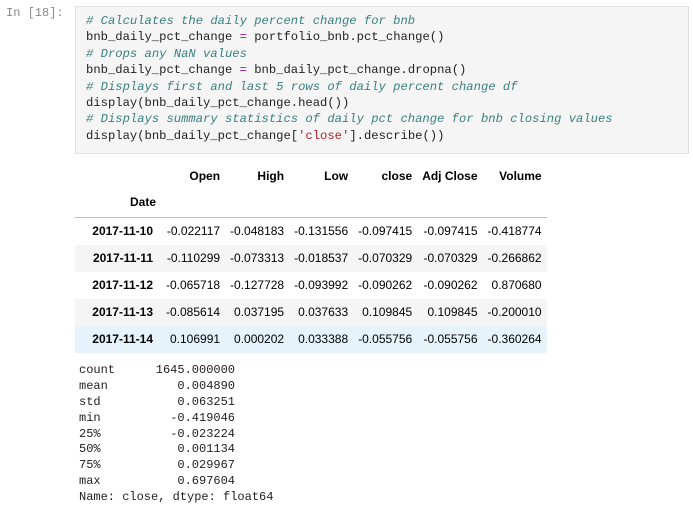 The image size is (693, 516). Describe the element at coordinates (193, 285) in the screenshot. I see `table-cell: -0.065718` at that location.